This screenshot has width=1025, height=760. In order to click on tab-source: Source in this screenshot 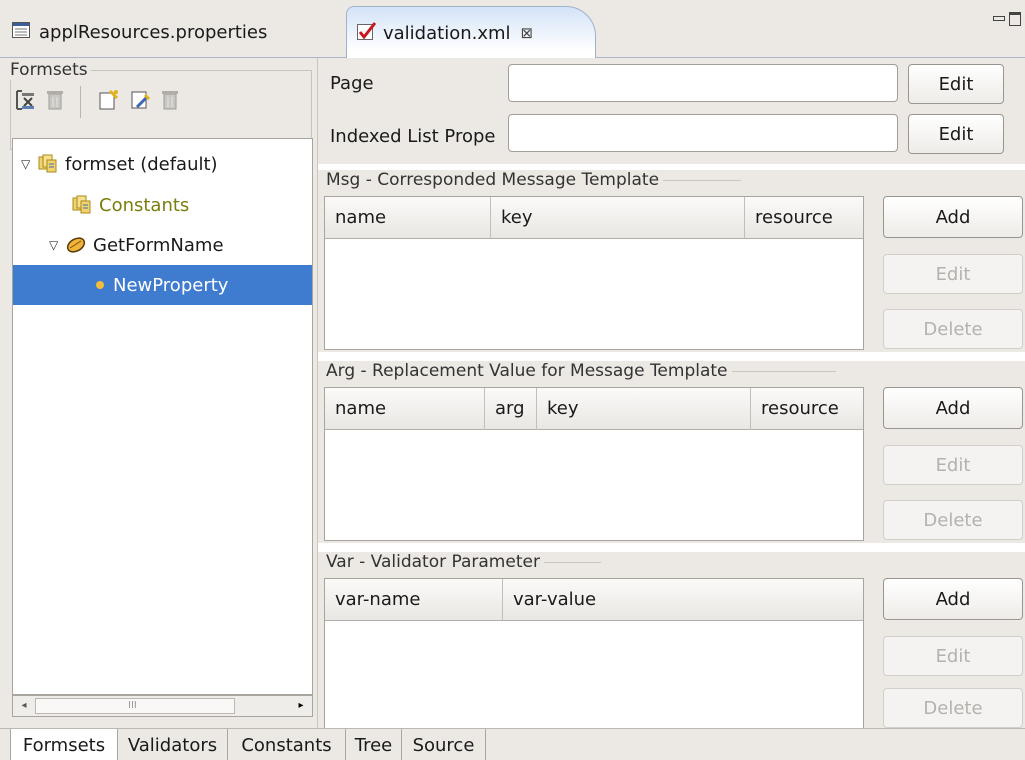, I will do `click(444, 744)`.